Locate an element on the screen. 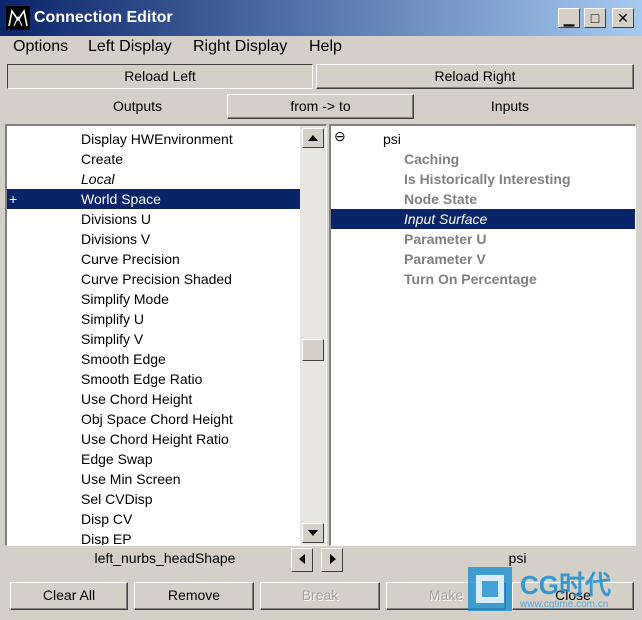 Image resolution: width=642 pixels, height=620 pixels. output-attribute-row: Use Min Screen is located at coordinates (153, 479).